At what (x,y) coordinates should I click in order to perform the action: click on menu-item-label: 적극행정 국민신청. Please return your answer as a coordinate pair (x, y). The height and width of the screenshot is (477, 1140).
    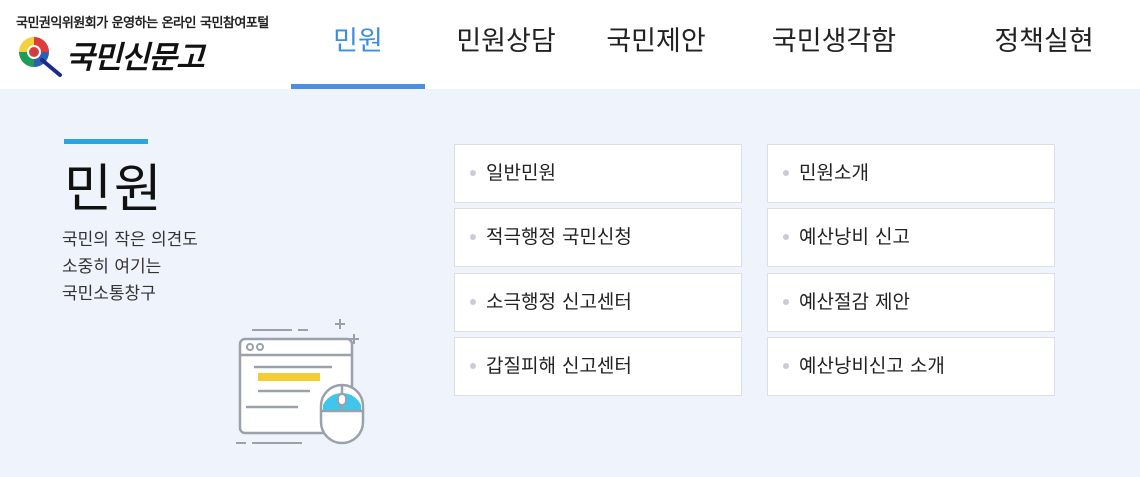
    Looking at the image, I should click on (559, 237).